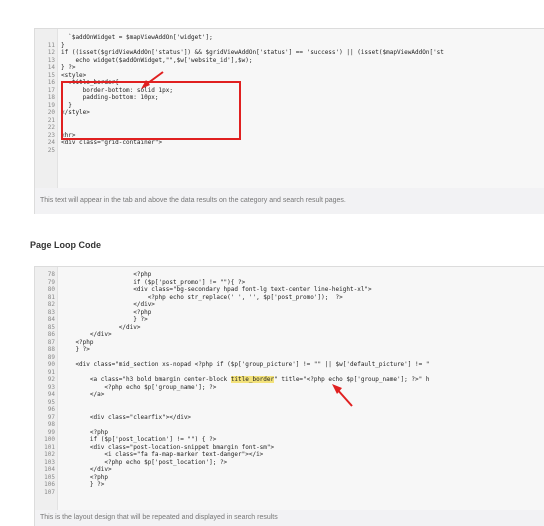  I want to click on code-text: if ($p['post_location'] != "") { ?>, so click(139, 439).